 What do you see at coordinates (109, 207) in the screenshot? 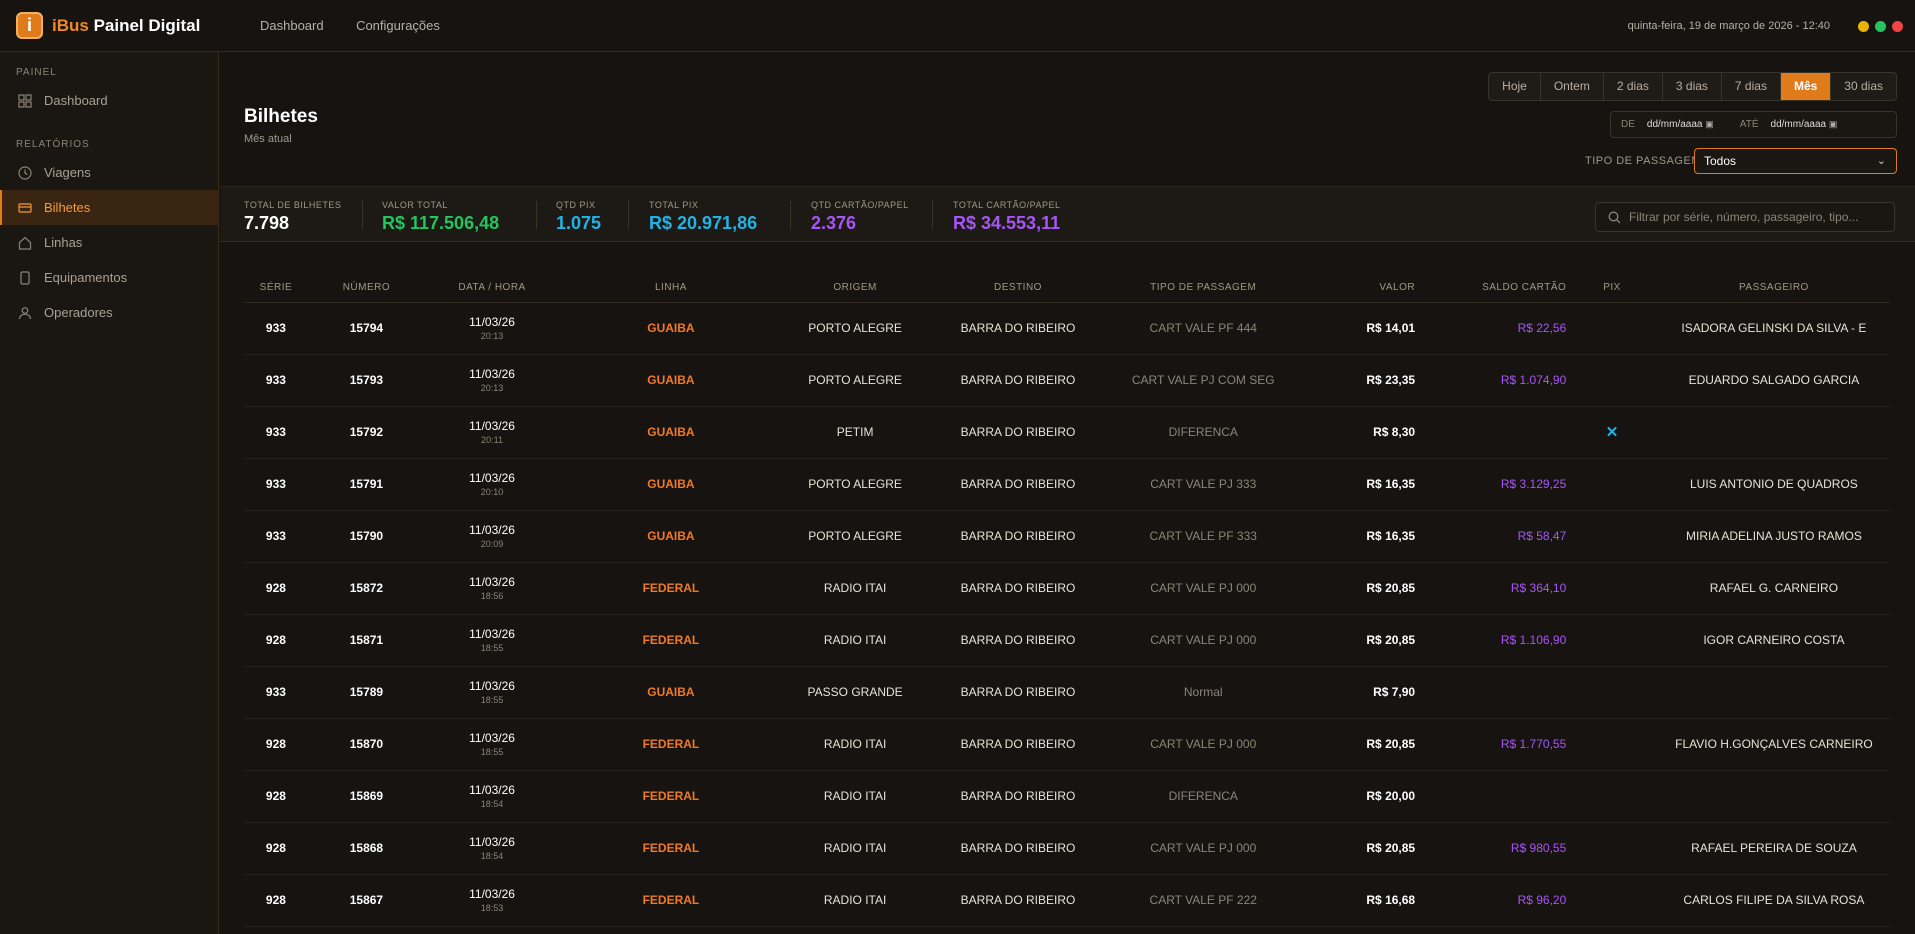
I see `sidebar-item-bilhetes: Bilhetes` at bounding box center [109, 207].